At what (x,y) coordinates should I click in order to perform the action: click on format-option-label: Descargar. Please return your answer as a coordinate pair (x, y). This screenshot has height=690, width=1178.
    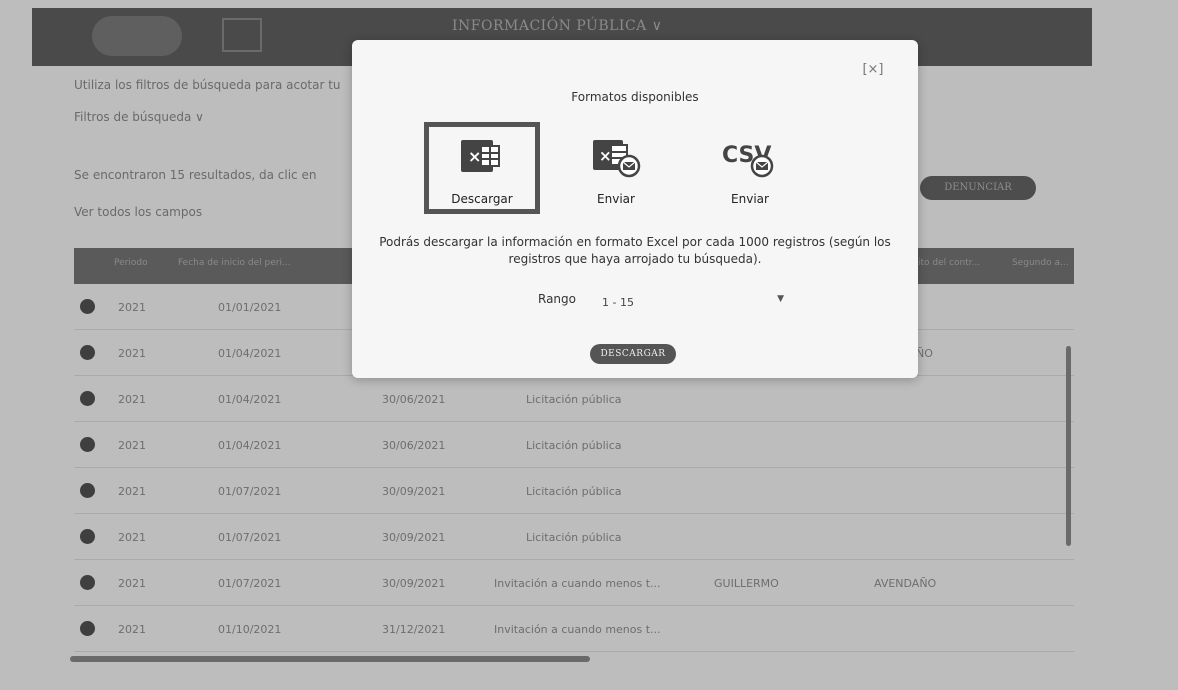
    Looking at the image, I should click on (482, 199).